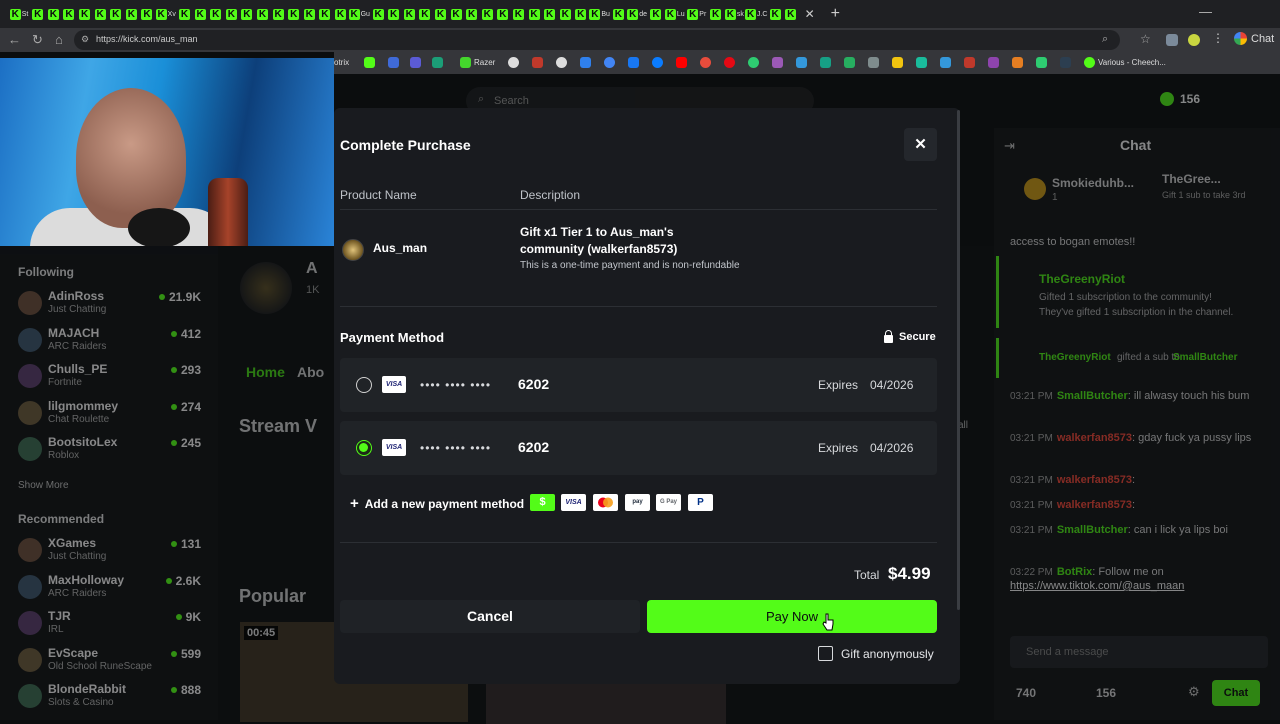 The image size is (1280, 724). What do you see at coordinates (835, 14) in the screenshot?
I see `new-tab-button: +` at bounding box center [835, 14].